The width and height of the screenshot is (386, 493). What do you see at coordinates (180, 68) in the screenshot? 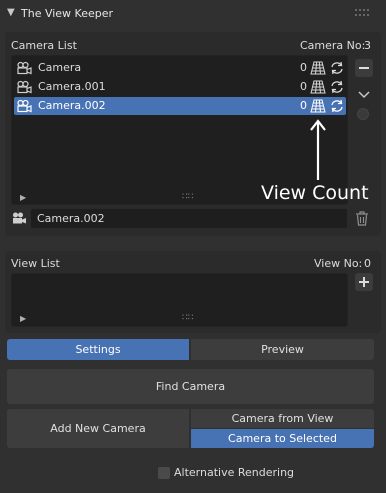
I see `camera-list-item: Camera 0` at bounding box center [180, 68].